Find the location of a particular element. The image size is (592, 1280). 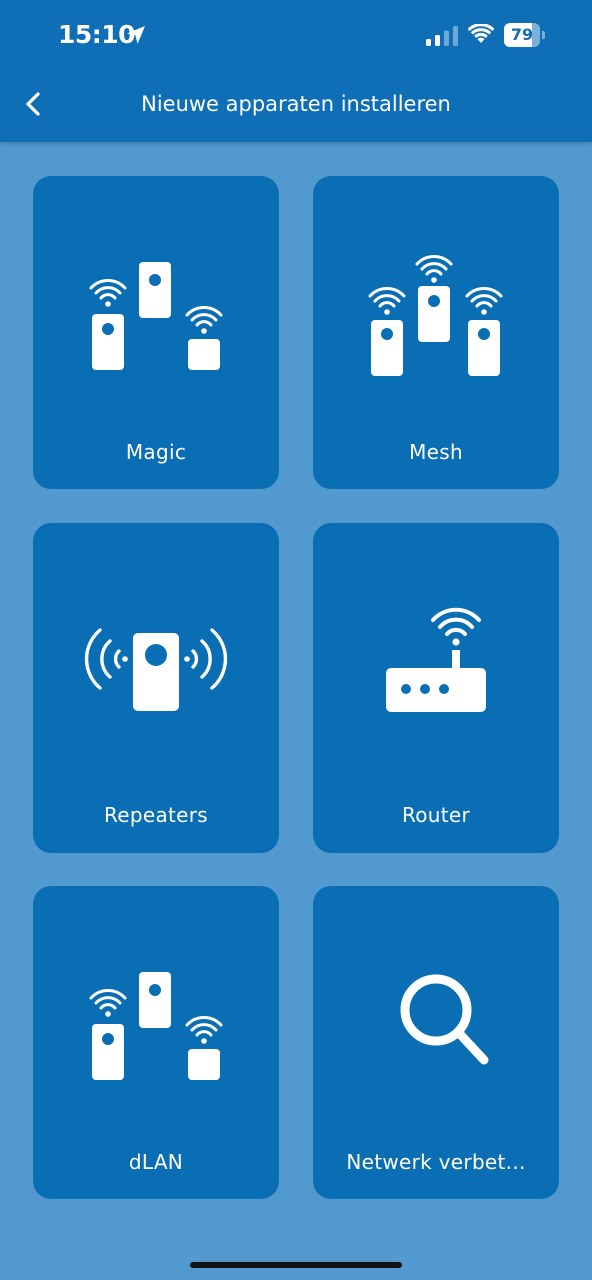

tile-label: Magic is located at coordinates (156, 452).